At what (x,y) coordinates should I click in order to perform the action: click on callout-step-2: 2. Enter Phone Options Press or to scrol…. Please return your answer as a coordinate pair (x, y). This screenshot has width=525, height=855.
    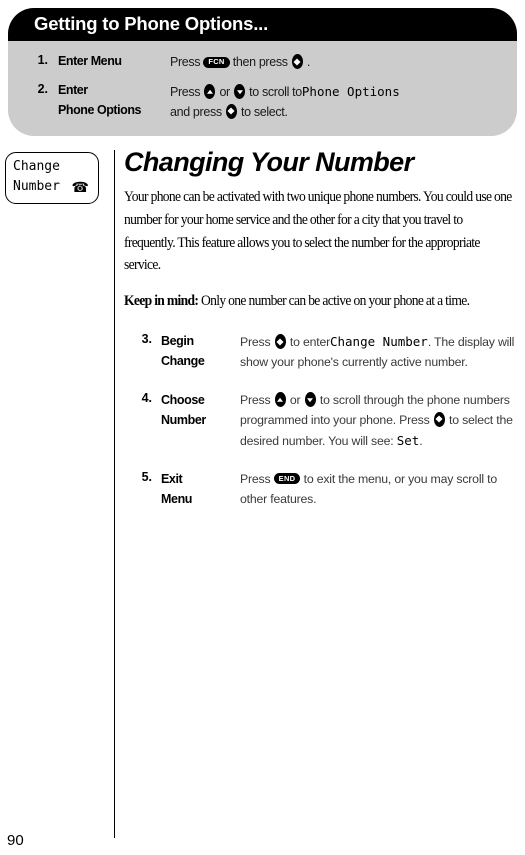
    Looking at the image, I should click on (262, 101).